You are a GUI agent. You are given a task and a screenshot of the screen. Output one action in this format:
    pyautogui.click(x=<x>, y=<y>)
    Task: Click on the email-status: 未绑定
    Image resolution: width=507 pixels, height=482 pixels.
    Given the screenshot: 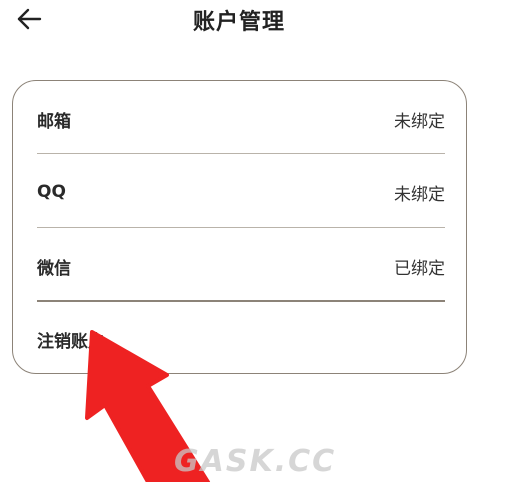 What is the action you would take?
    pyautogui.click(x=419, y=121)
    